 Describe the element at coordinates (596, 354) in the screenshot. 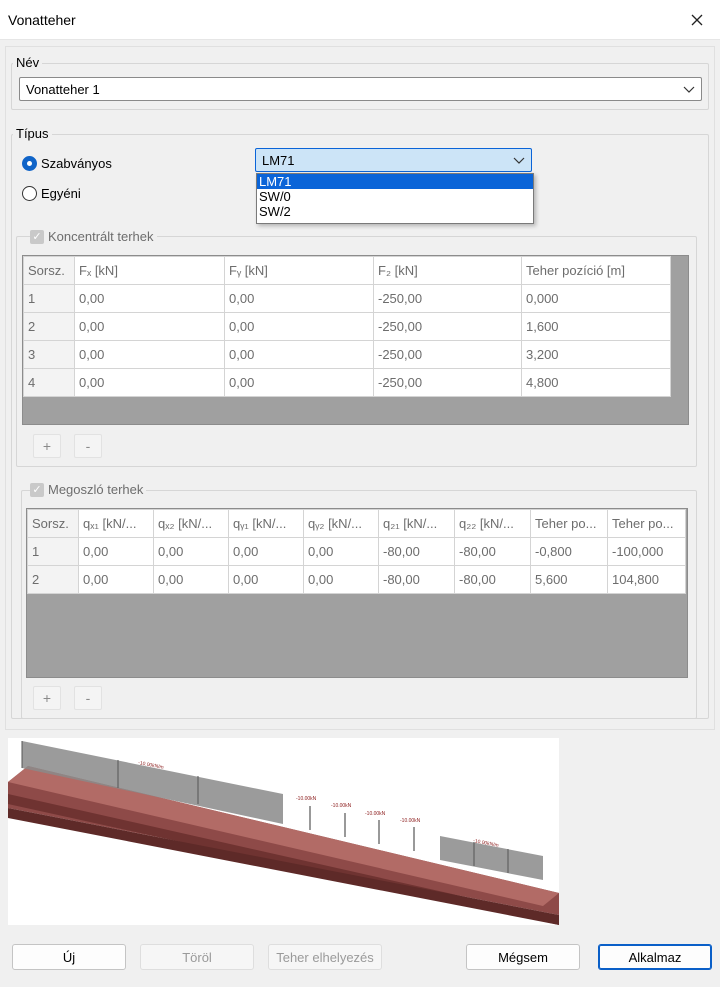

I see `table-cell: 3,200` at that location.